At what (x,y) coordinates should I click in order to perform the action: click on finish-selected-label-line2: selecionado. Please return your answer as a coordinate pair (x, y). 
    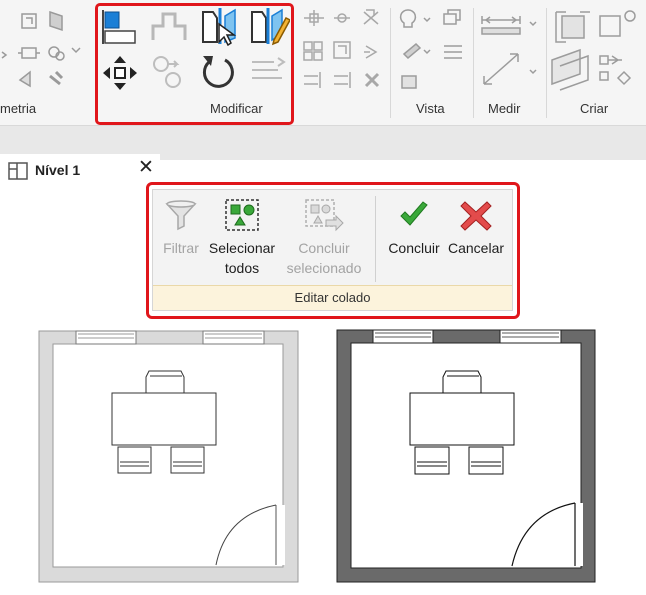
    Looking at the image, I should click on (324, 268).